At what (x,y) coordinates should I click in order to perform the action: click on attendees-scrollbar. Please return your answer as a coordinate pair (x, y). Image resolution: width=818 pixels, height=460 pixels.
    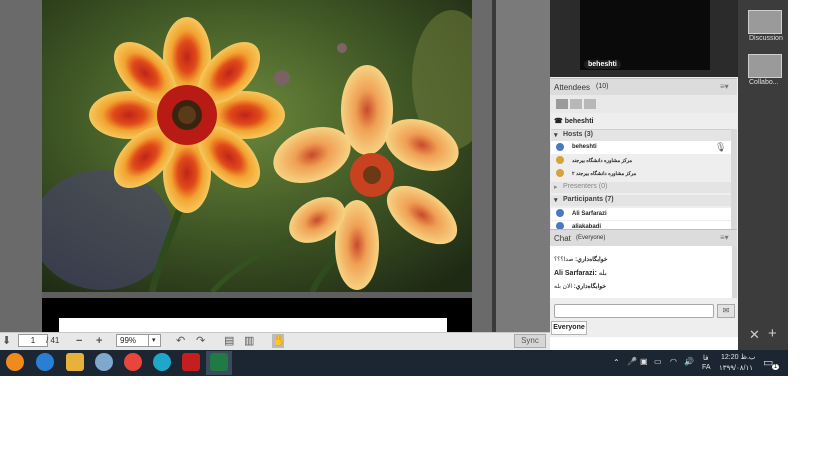
    Looking at the image, I should click on (734, 179).